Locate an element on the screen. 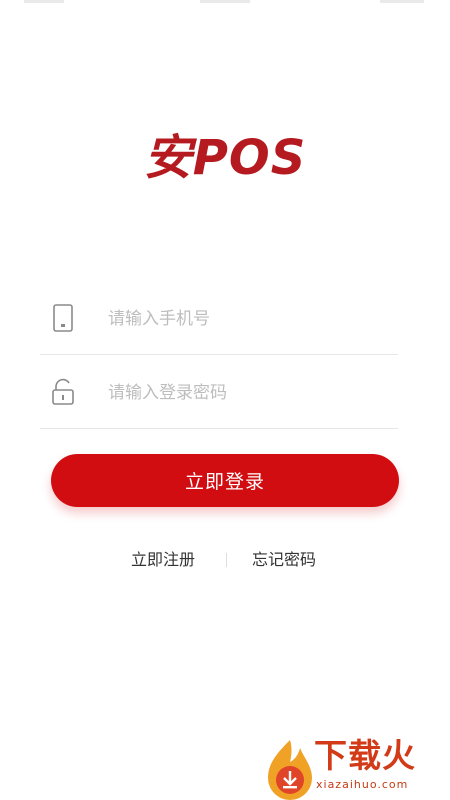 This screenshot has height=800, width=450. status-bar is located at coordinates (225, 3).